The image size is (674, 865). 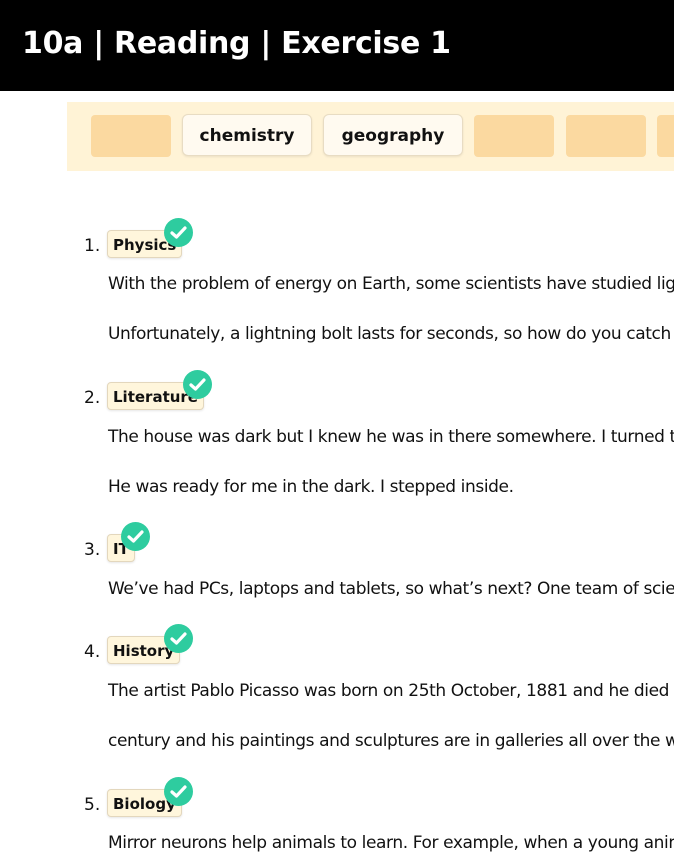 I want to click on answer-drop-zone: Biology, so click(x=150, y=797).